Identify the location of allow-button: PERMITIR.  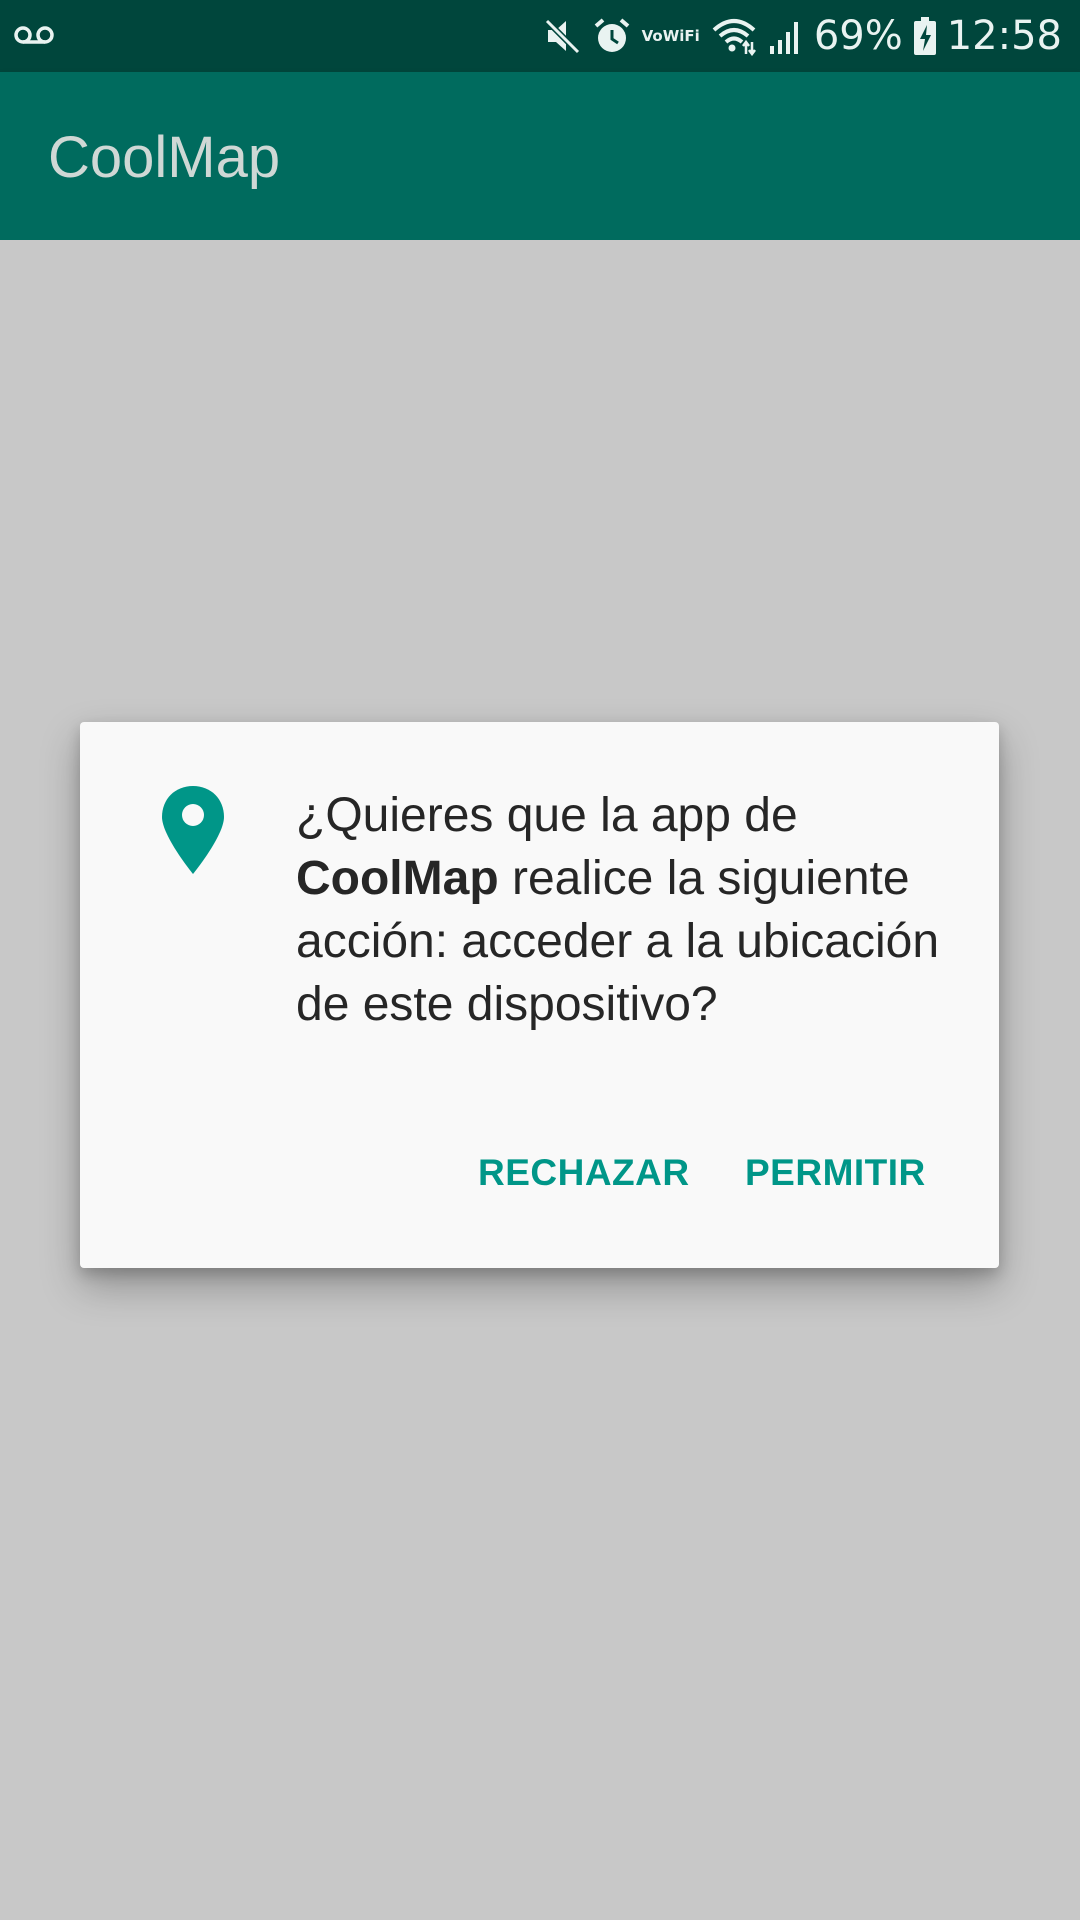
(835, 1173).